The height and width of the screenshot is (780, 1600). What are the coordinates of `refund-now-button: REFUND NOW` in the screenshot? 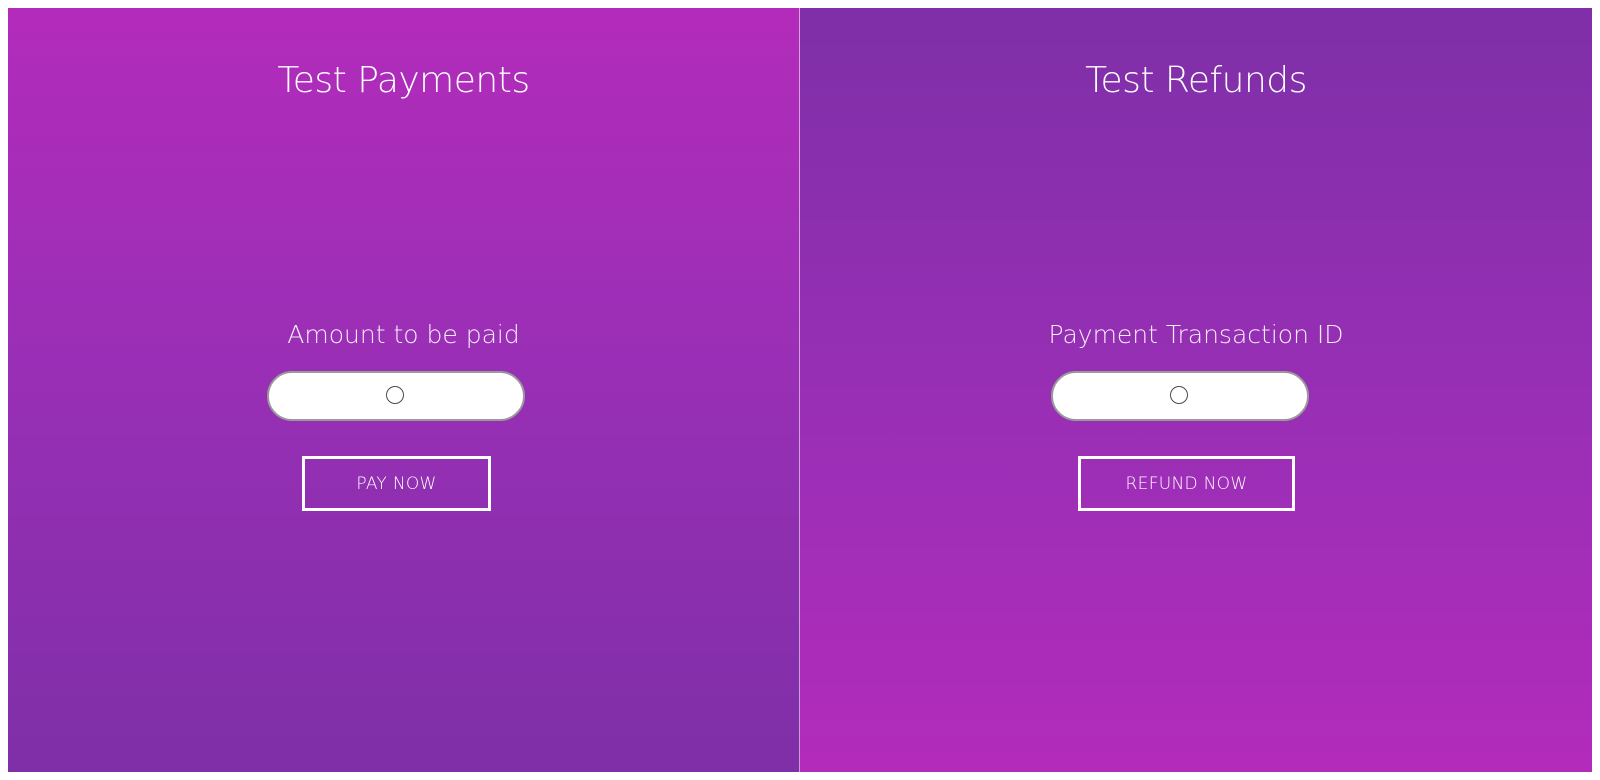 It's located at (1186, 483).